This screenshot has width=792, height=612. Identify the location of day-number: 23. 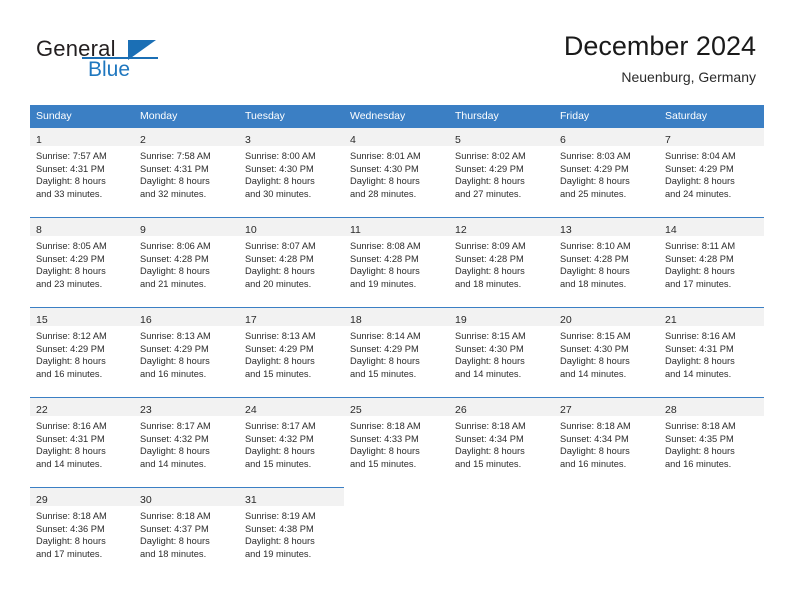
(146, 410).